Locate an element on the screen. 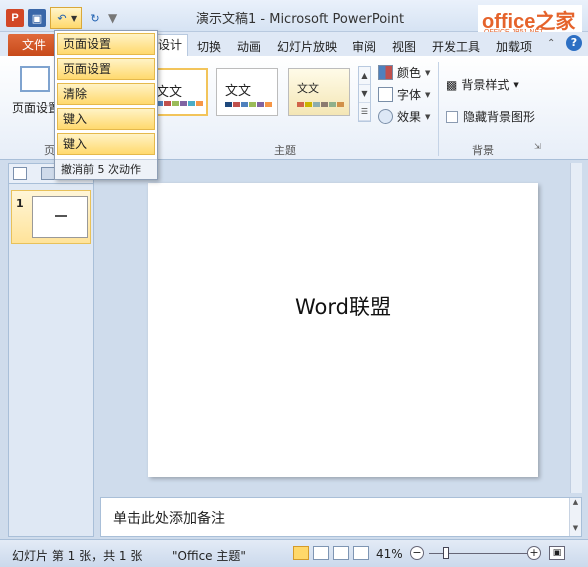 The image size is (588, 567). fonts-label: 字体 is located at coordinates (409, 95).